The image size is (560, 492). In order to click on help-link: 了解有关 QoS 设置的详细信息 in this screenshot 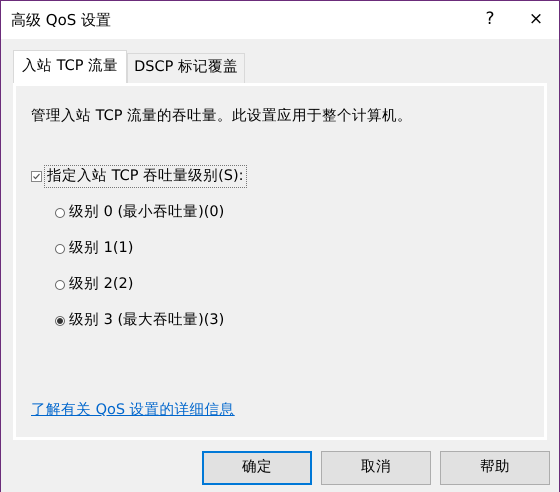, I will do `click(133, 411)`.